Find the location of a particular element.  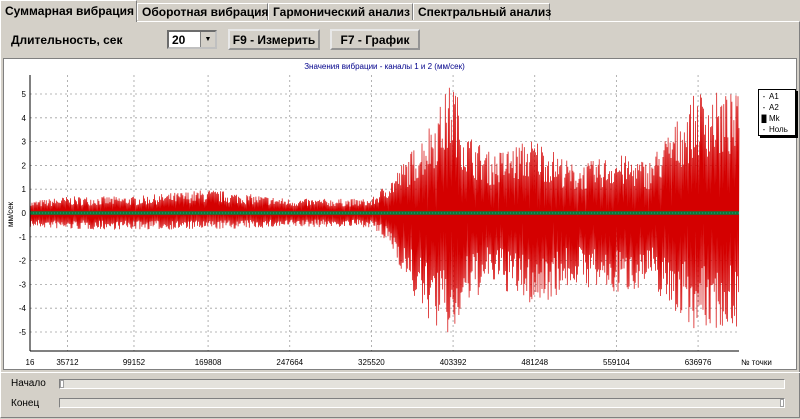

legend-item-a2: - A2 is located at coordinates (777, 107).